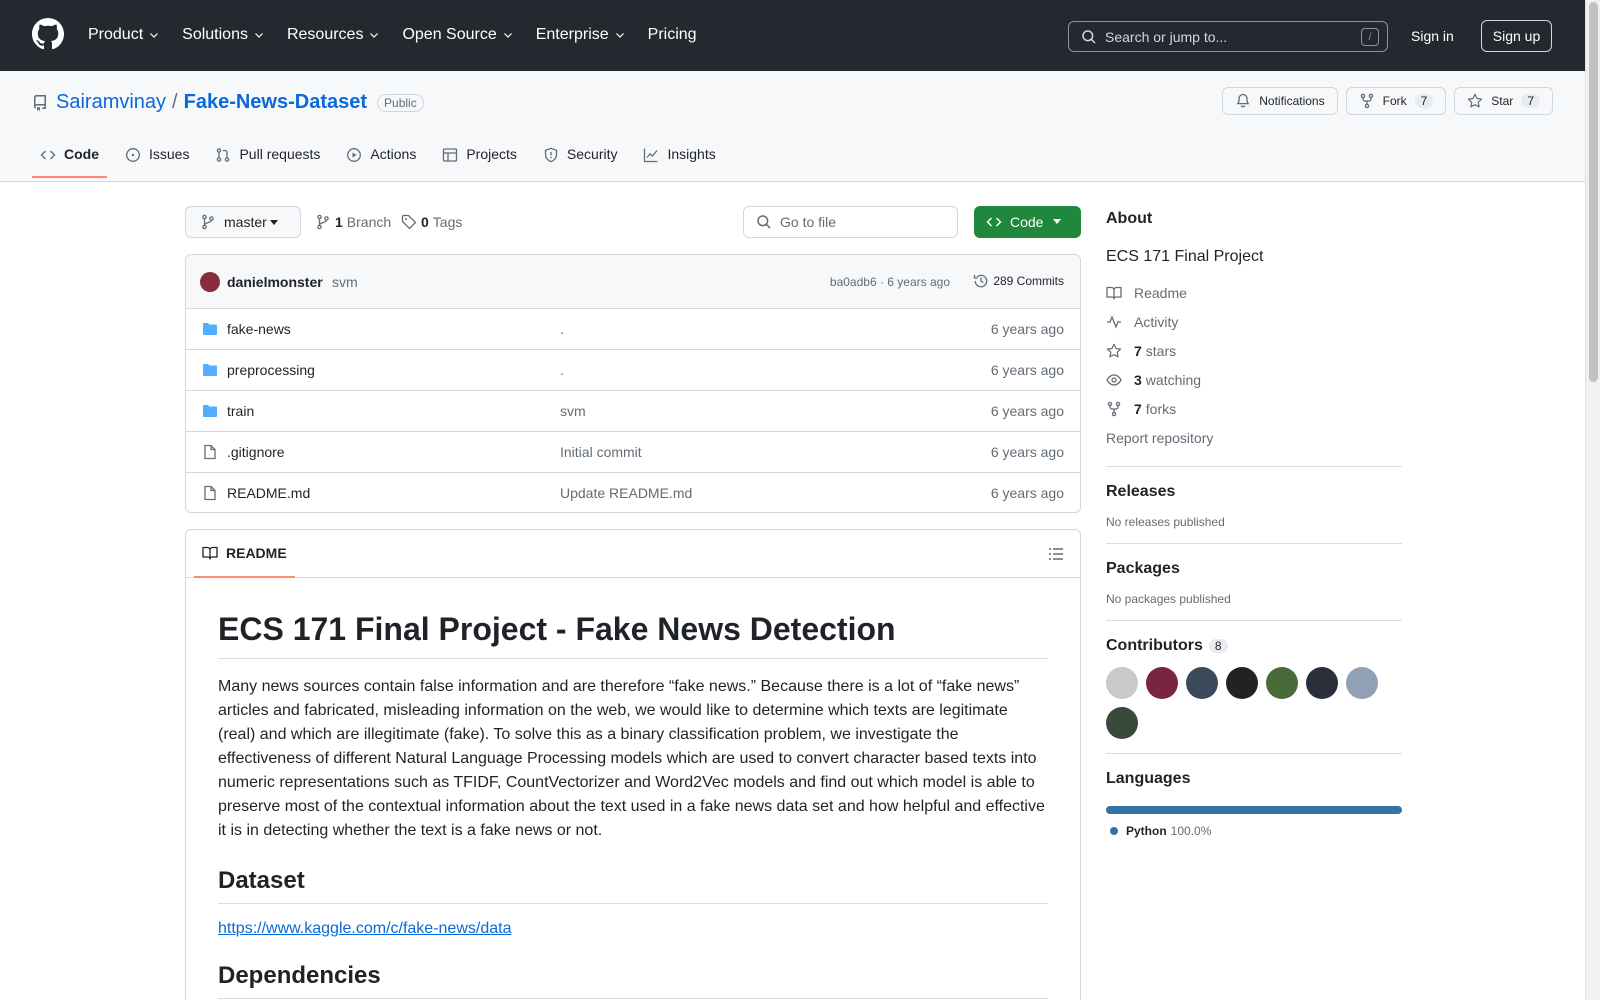 The height and width of the screenshot is (1000, 1600). Describe the element at coordinates (581, 35) in the screenshot. I see `nav-enterprise: Enterprise` at that location.